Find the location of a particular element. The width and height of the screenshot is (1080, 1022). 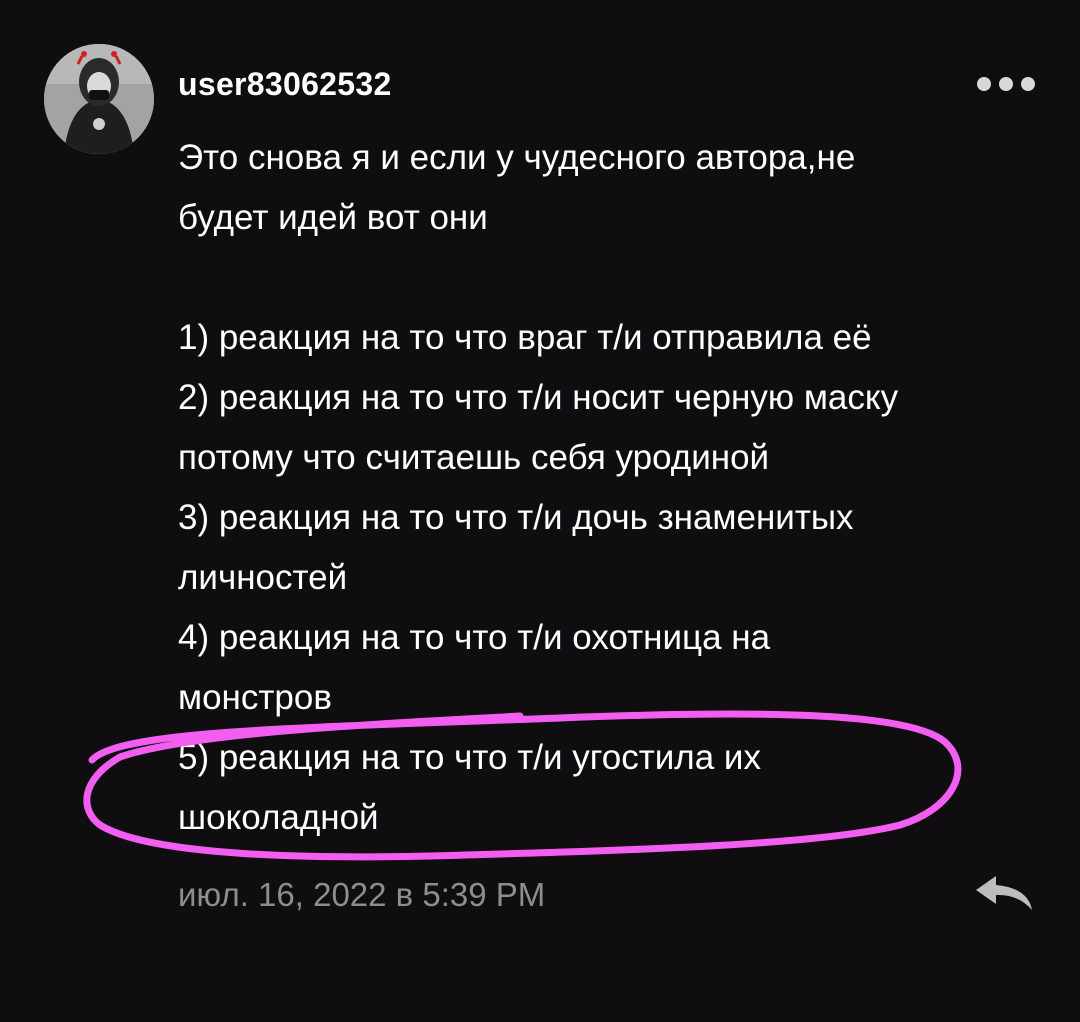

comment-line: 3) реакция на то что т/и дочь знаменитых is located at coordinates (516, 517).